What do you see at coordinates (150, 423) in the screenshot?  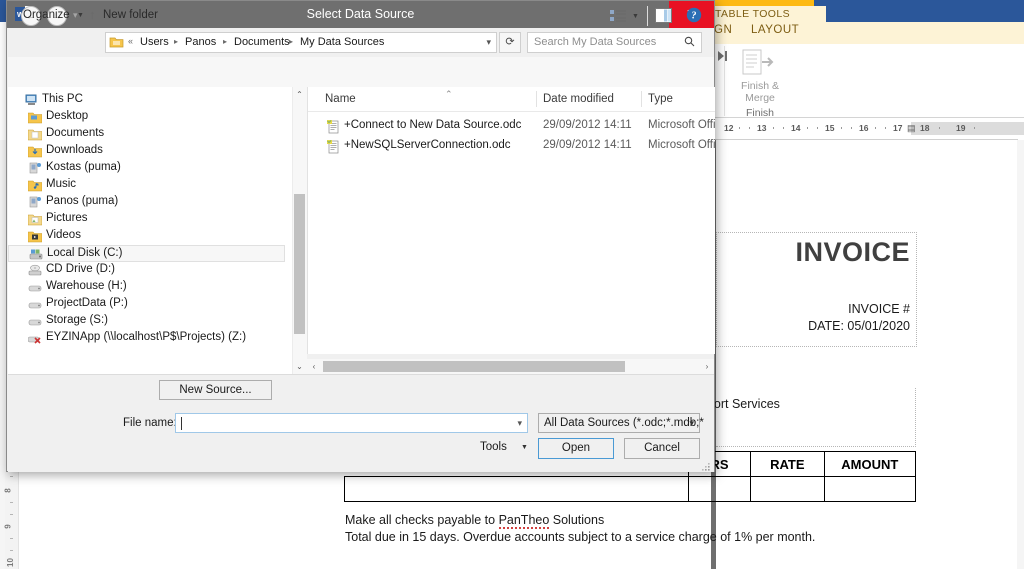 I see `file-name-label: File name:` at bounding box center [150, 423].